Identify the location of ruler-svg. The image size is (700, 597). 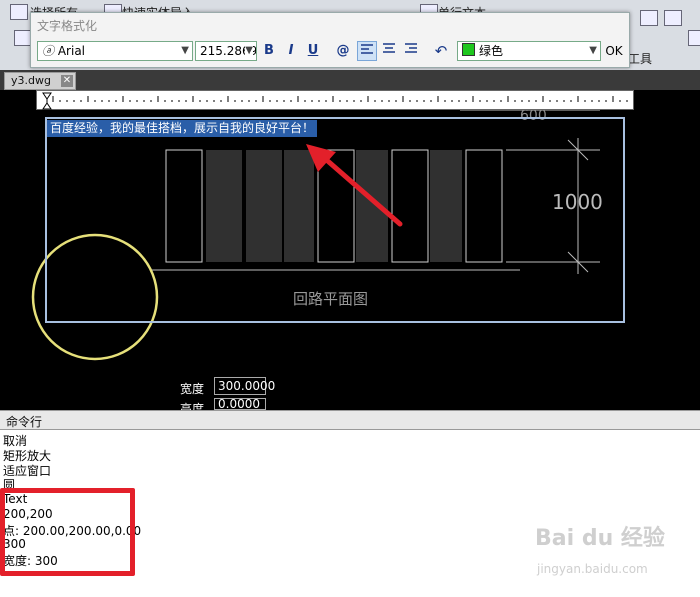
(335, 101).